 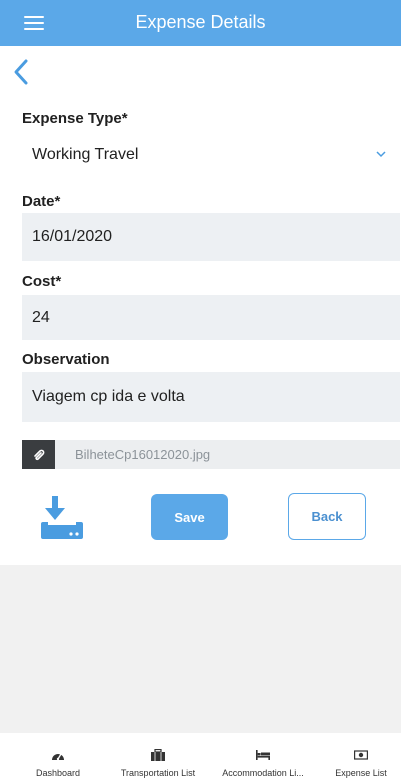 What do you see at coordinates (21, 72) in the screenshot?
I see `chevron-left-icon` at bounding box center [21, 72].